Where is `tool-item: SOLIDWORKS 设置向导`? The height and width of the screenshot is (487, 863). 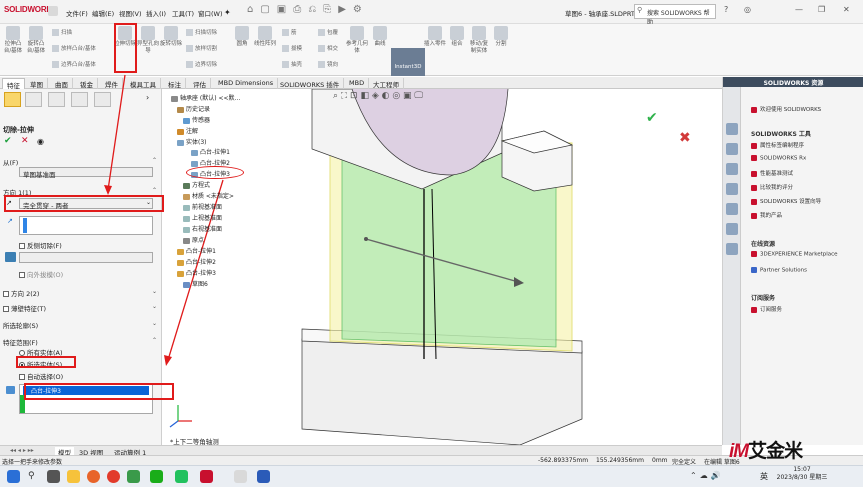 tool-item: SOLIDWORKS 设置向导 is located at coordinates (786, 201).